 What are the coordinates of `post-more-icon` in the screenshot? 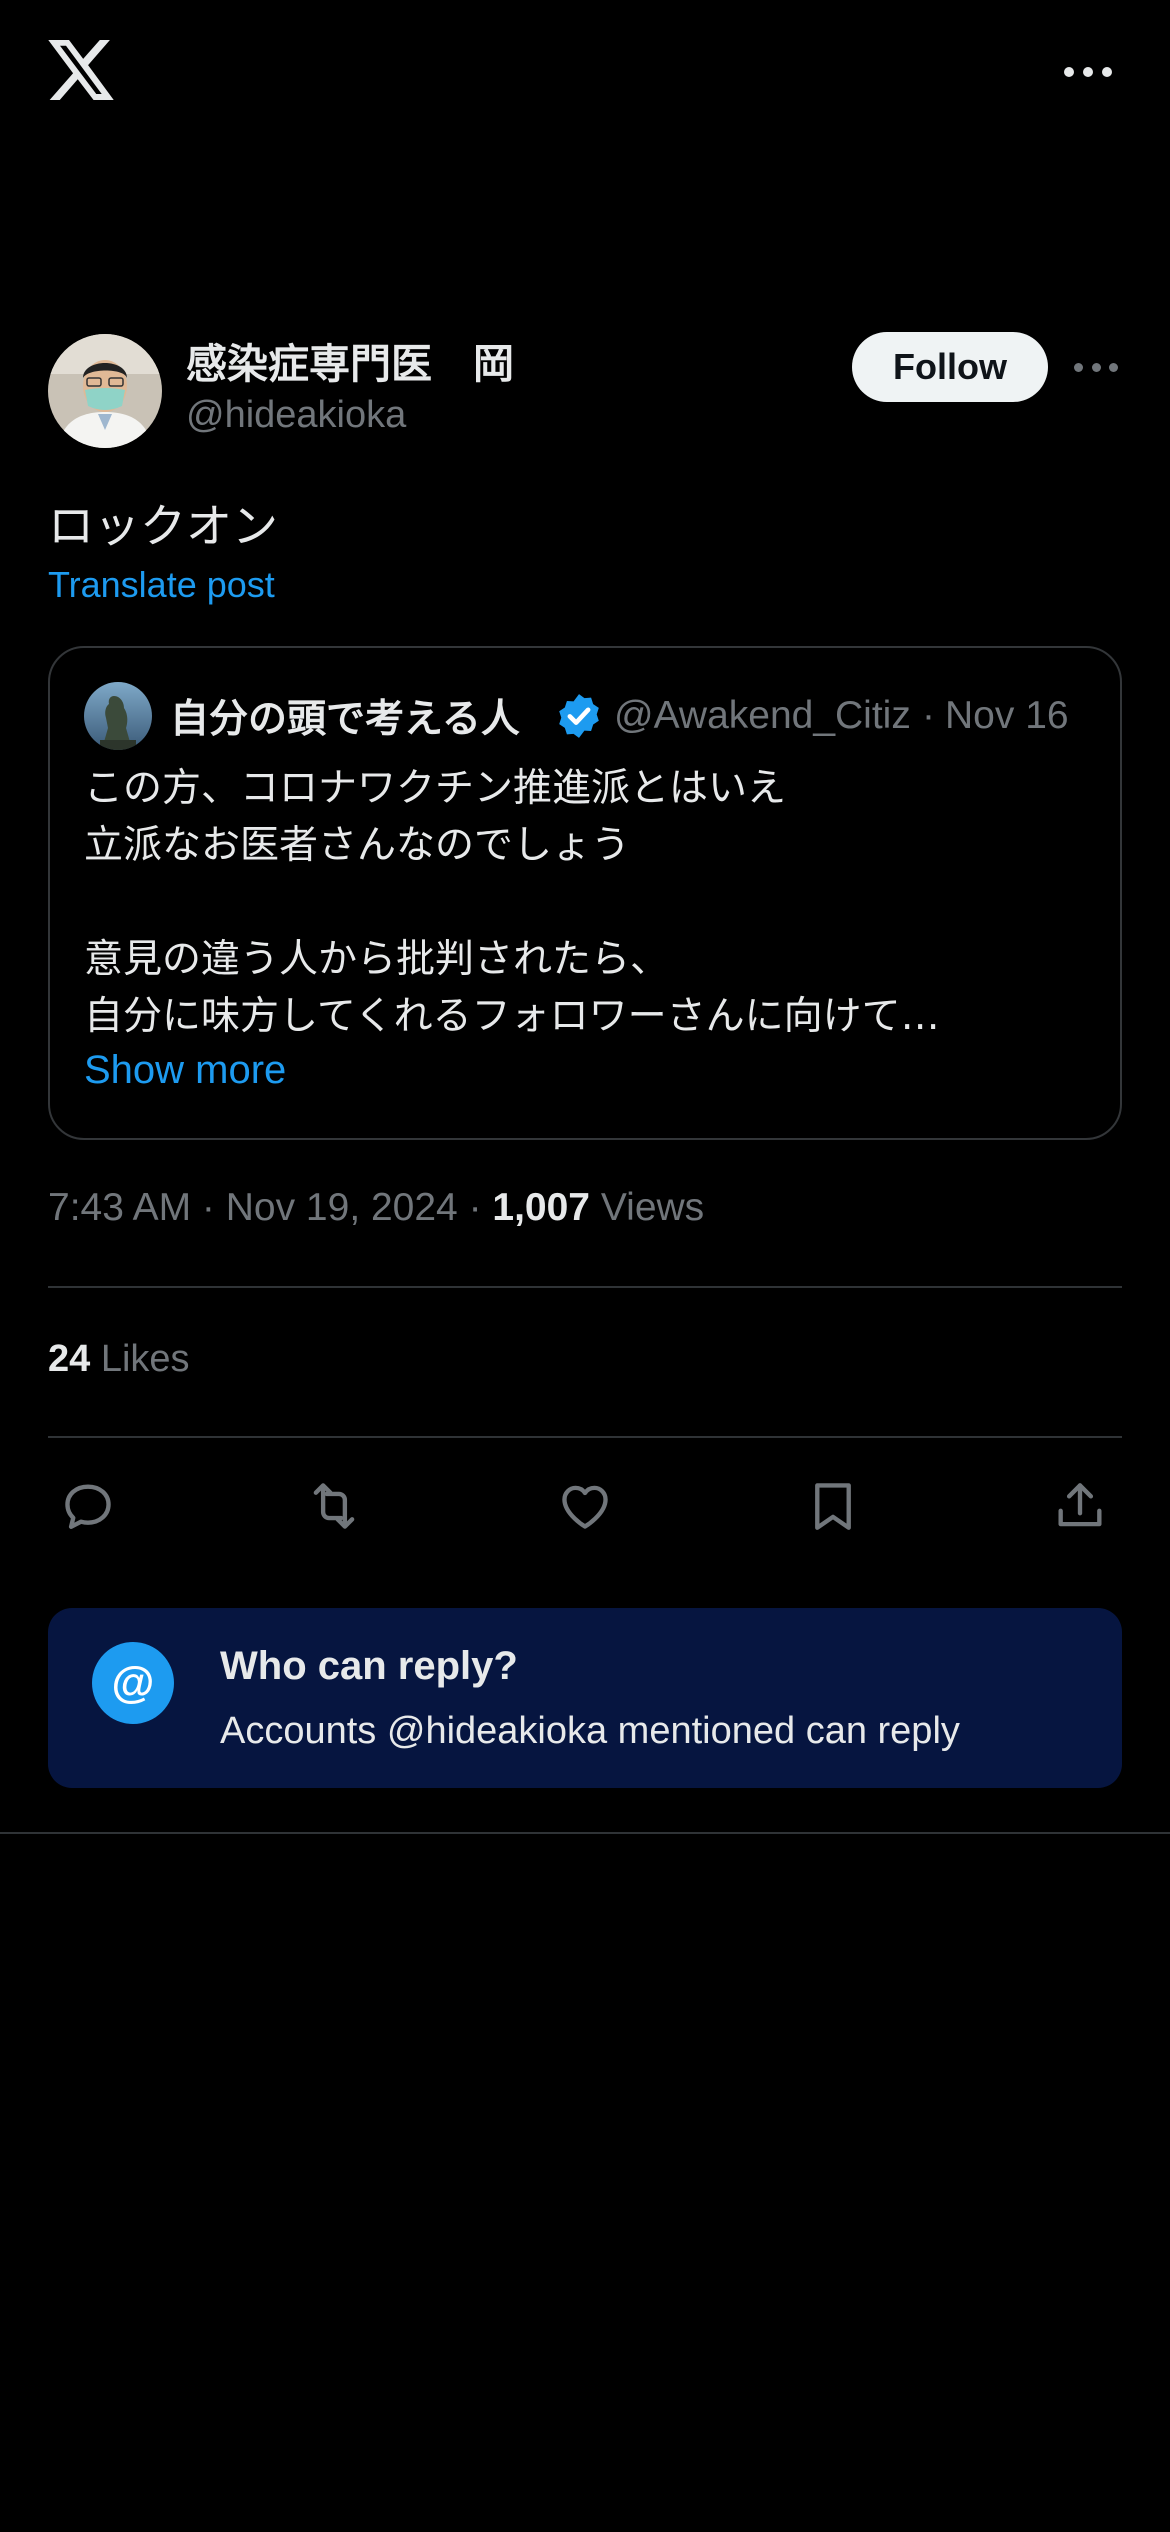 It's located at (1096, 367).